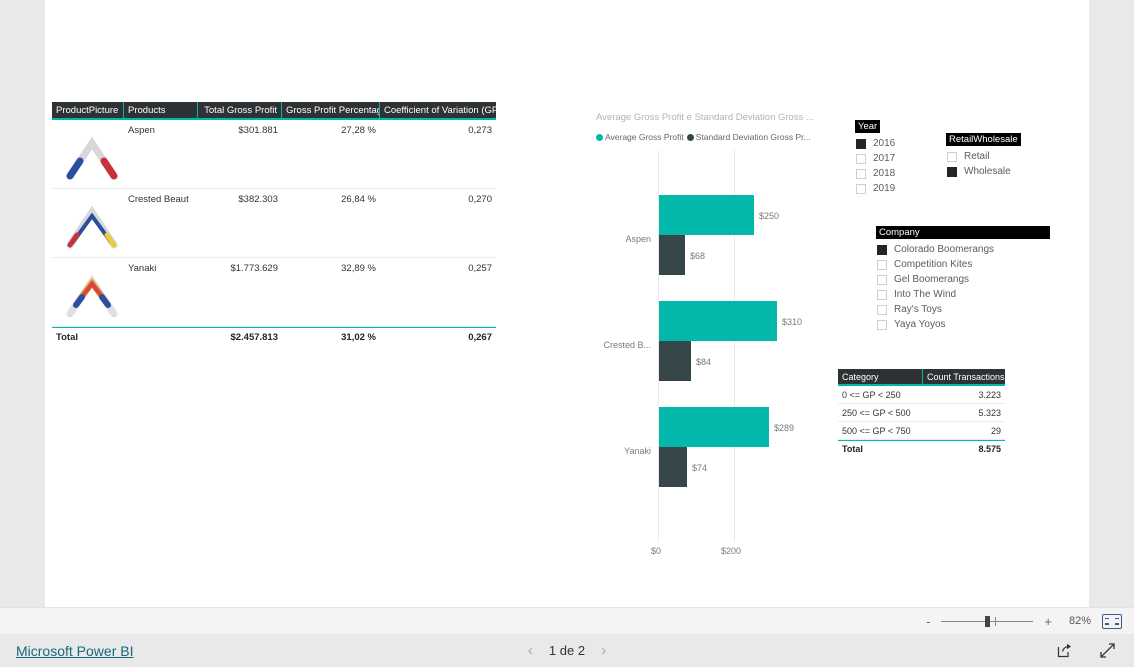 This screenshot has height=667, width=1134. What do you see at coordinates (1048, 621) in the screenshot?
I see `zoom-in-button: +` at bounding box center [1048, 621].